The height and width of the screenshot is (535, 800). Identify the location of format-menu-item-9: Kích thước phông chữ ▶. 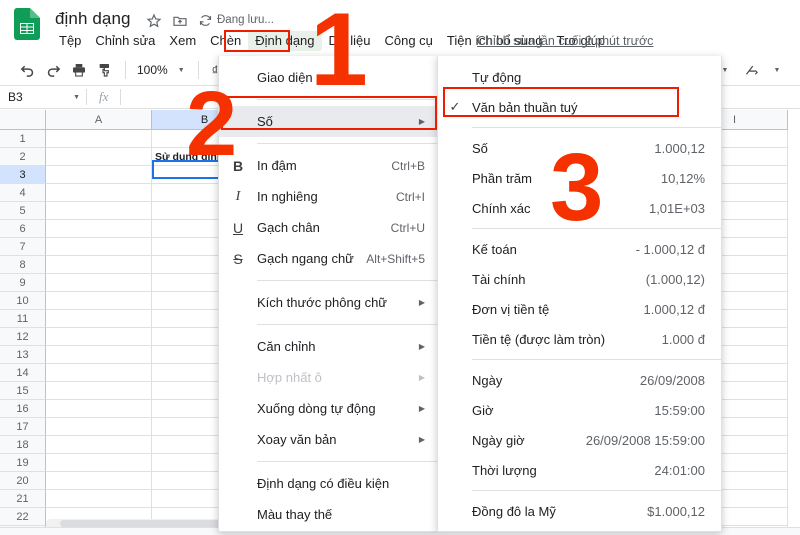
(328, 302).